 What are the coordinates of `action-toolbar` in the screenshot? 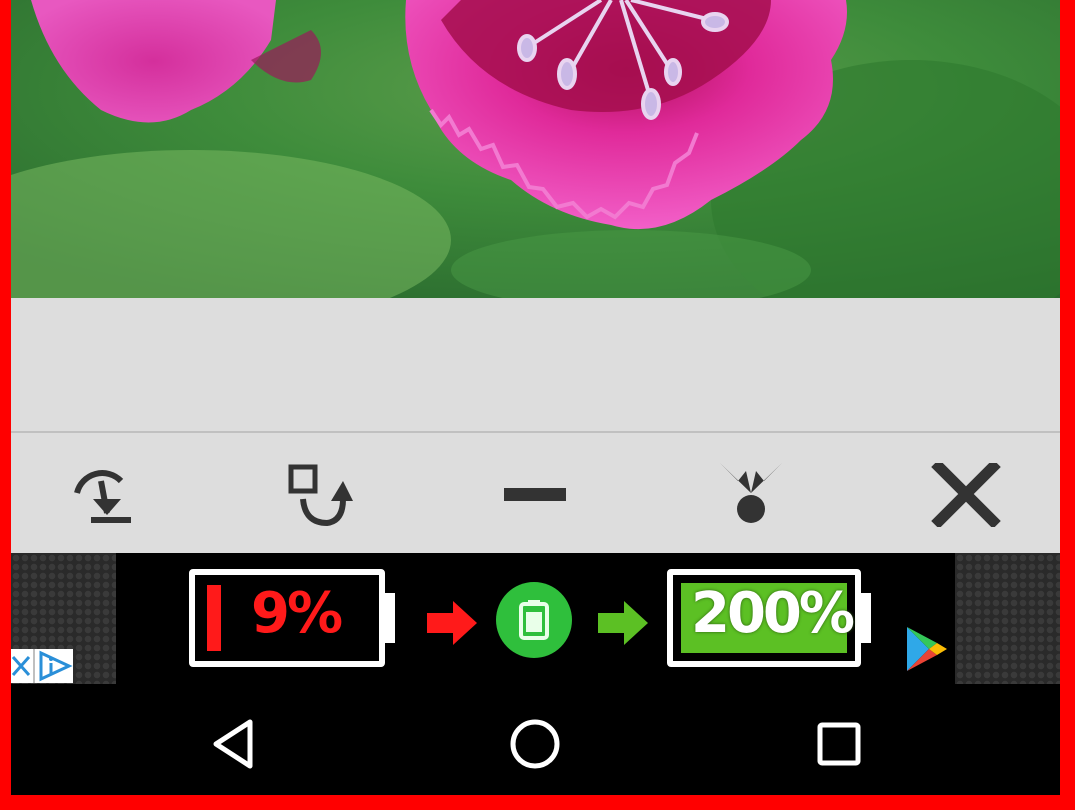 It's located at (535, 493).